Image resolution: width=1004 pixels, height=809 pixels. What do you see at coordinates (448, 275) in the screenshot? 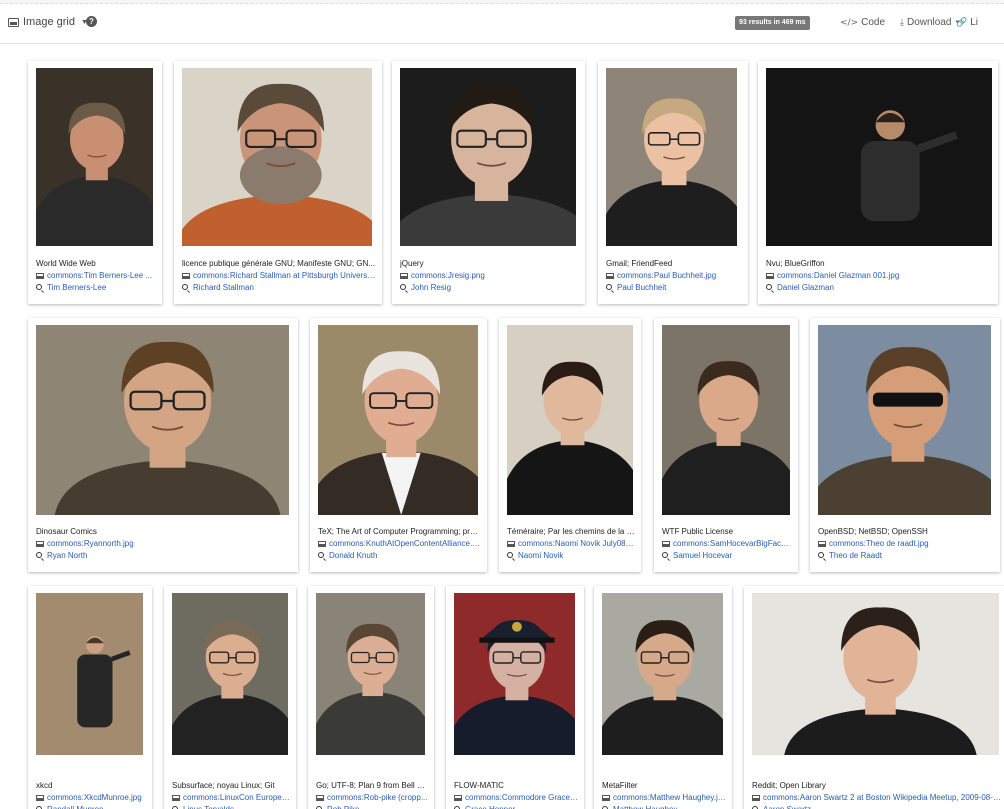
I see `card-file-name: commons:Jresig.png` at bounding box center [448, 275].